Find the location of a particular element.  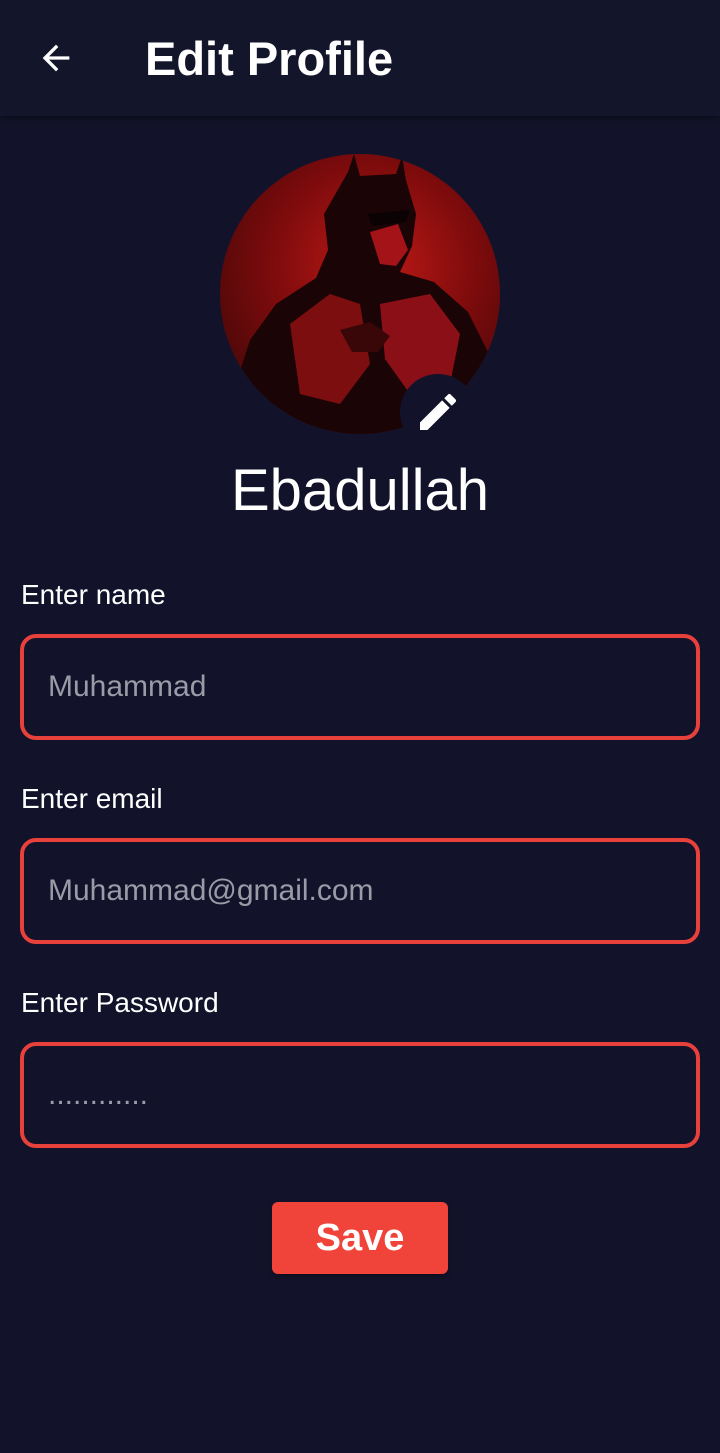

back-button is located at coordinates (56, 58).